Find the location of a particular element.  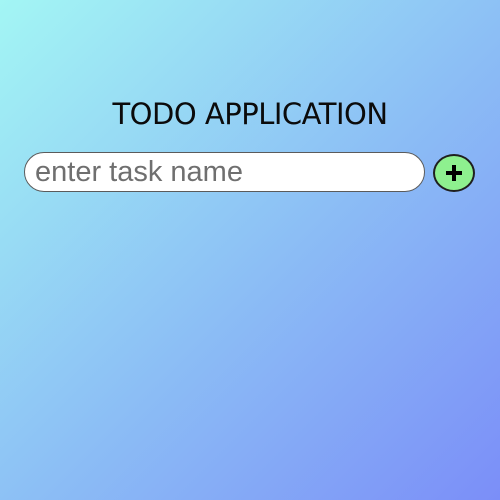

add-task-button is located at coordinates (454, 173).